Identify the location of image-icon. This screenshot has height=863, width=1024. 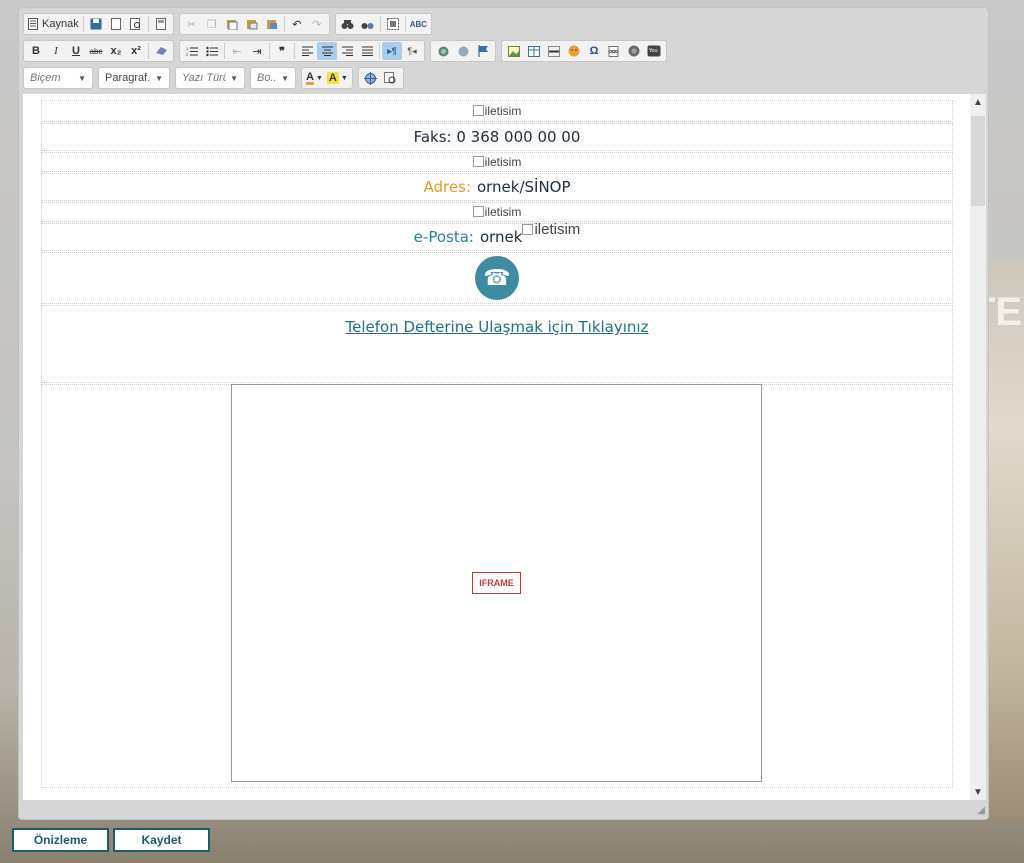
(514, 51).